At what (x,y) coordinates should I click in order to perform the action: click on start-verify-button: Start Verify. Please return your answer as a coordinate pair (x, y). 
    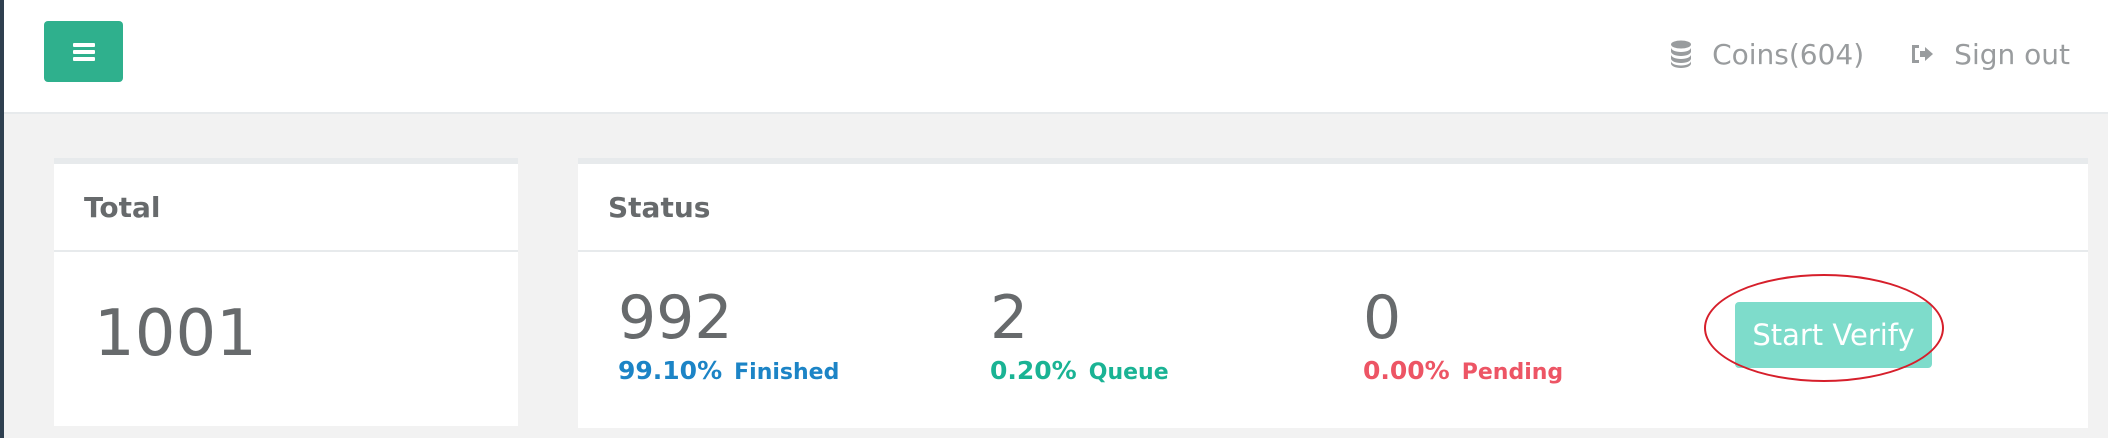
    Looking at the image, I should click on (1833, 335).